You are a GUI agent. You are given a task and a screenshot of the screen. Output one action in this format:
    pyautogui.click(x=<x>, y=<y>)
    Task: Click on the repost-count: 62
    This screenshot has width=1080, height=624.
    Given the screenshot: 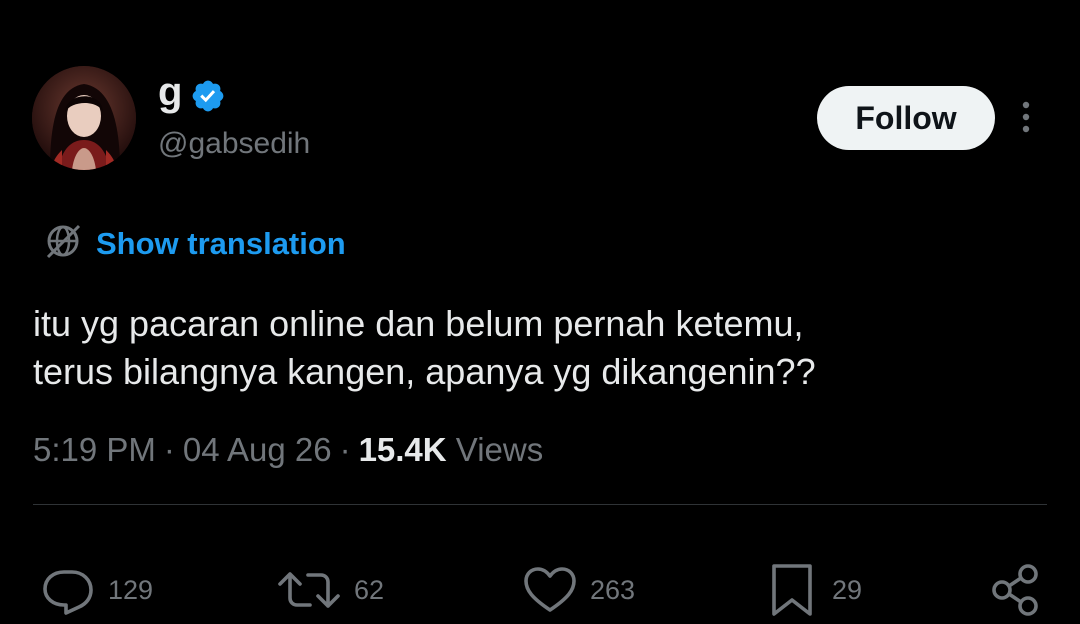 What is the action you would take?
    pyautogui.click(x=369, y=589)
    